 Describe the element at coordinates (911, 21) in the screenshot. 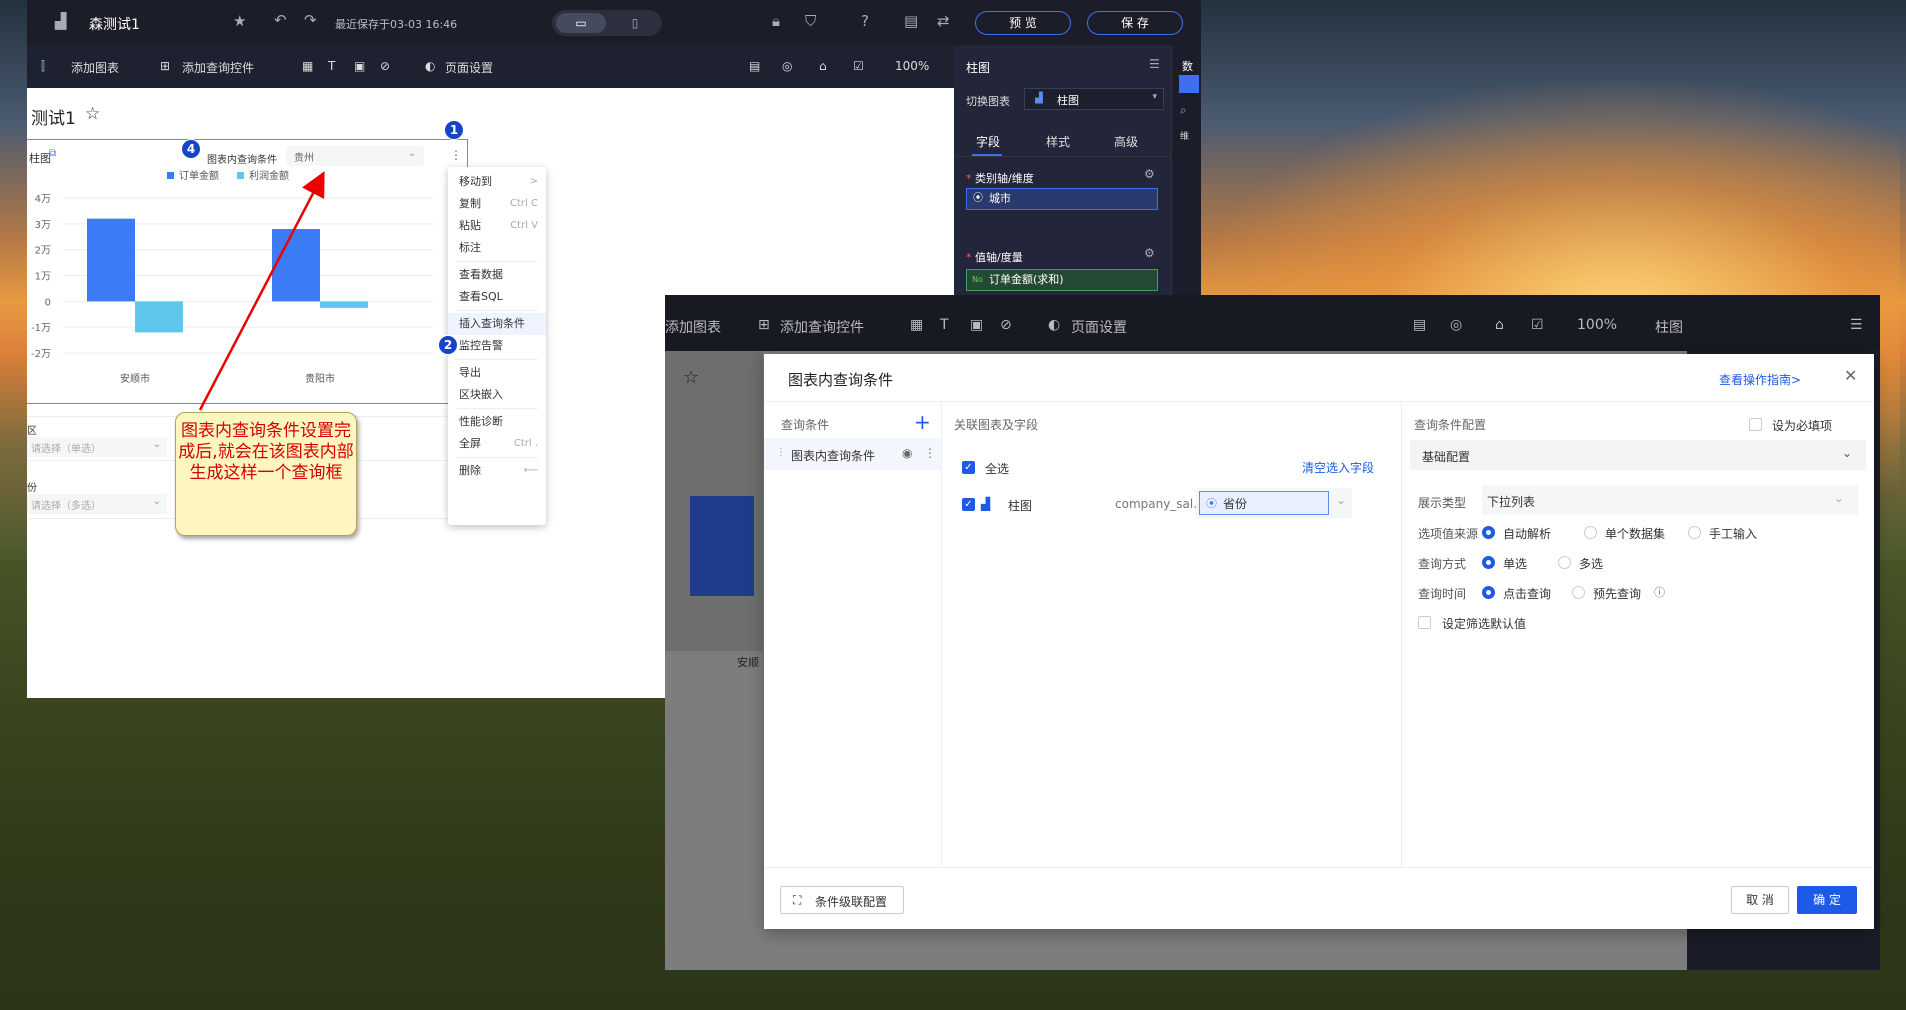

I see `settings-doc-icon: ▤` at that location.